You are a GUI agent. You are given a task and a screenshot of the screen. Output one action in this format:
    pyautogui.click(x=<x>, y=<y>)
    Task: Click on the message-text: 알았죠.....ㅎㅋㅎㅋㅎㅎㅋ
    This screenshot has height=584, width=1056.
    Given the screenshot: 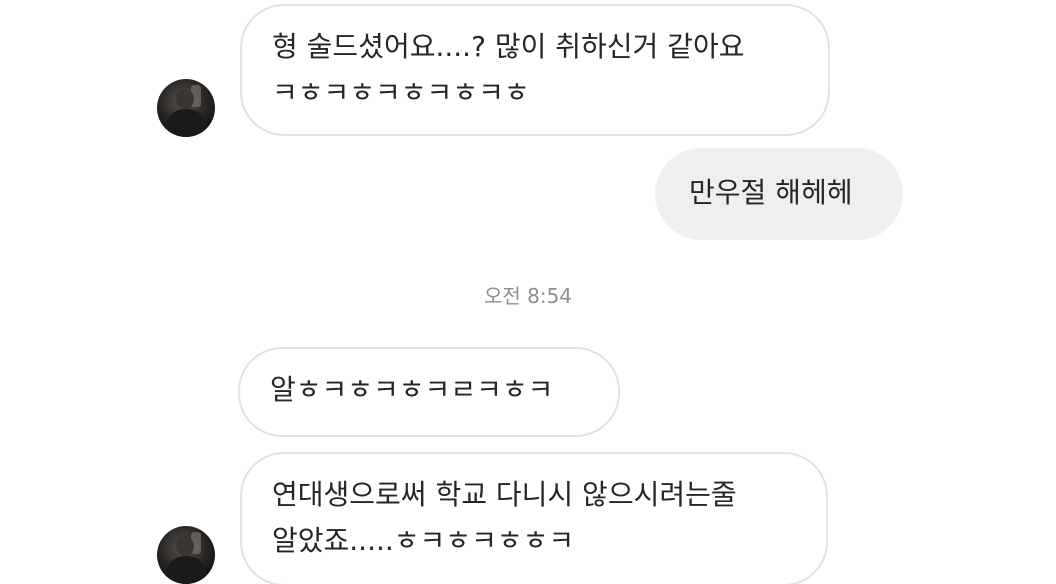 What is the action you would take?
    pyautogui.click(x=423, y=540)
    